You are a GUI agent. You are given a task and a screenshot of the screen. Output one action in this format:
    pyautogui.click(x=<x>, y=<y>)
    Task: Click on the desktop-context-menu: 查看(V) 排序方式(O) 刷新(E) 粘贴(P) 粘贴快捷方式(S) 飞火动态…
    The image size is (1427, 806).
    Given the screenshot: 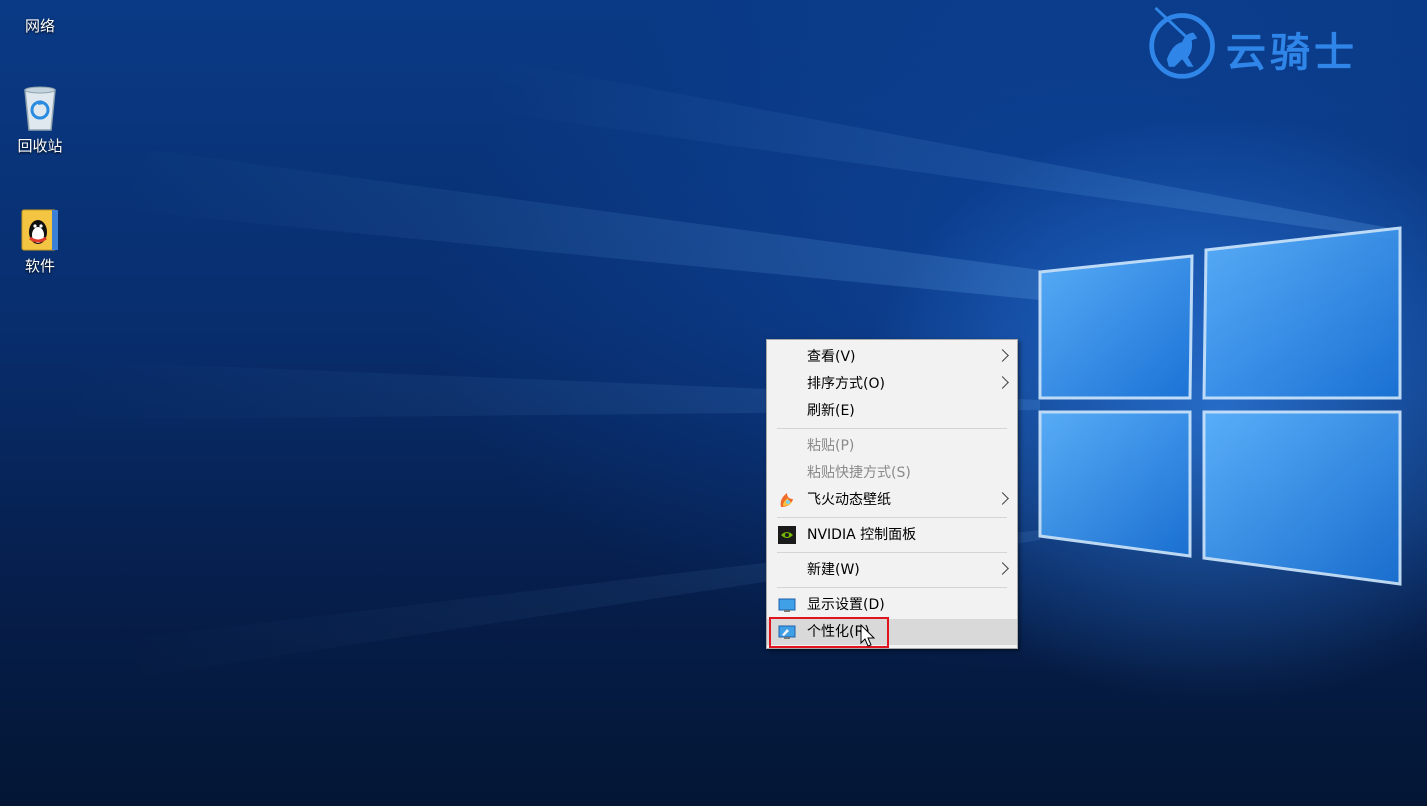 What is the action you would take?
    pyautogui.click(x=892, y=494)
    